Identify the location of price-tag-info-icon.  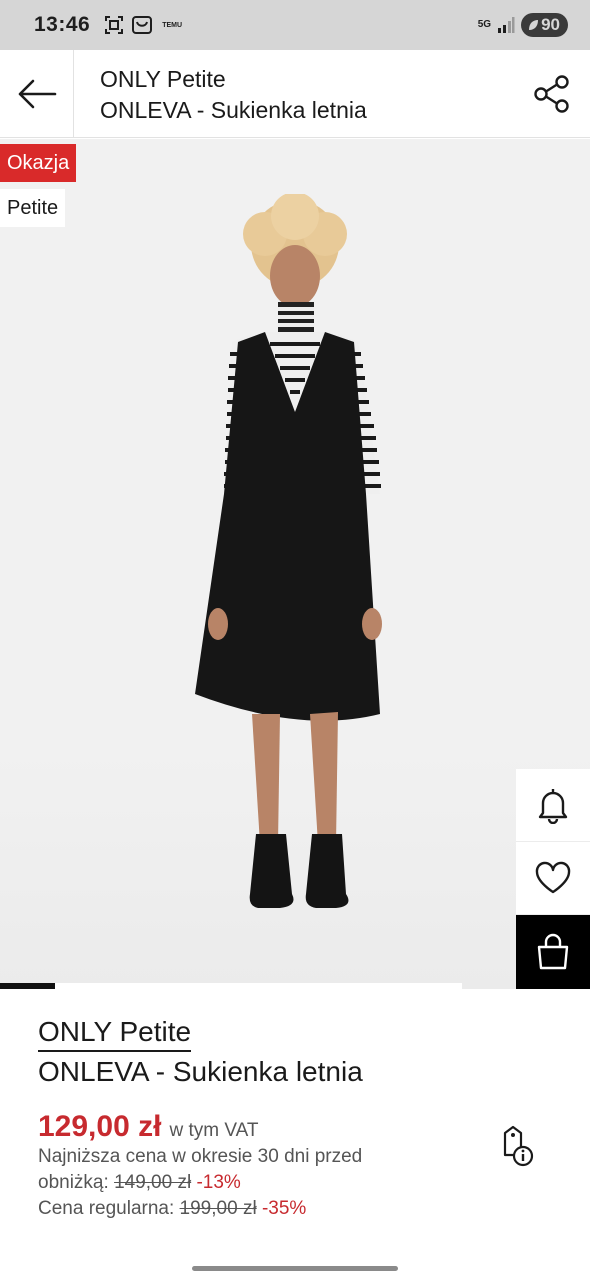
(518, 1146).